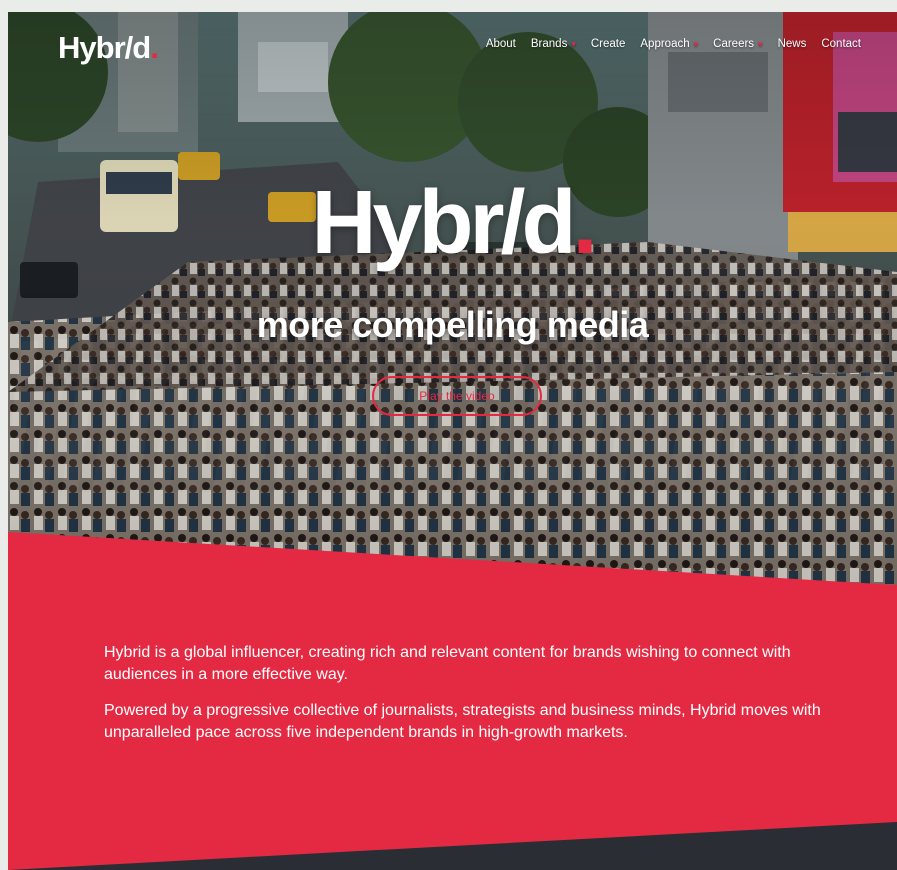  I want to click on nav-item-news: News, so click(792, 44).